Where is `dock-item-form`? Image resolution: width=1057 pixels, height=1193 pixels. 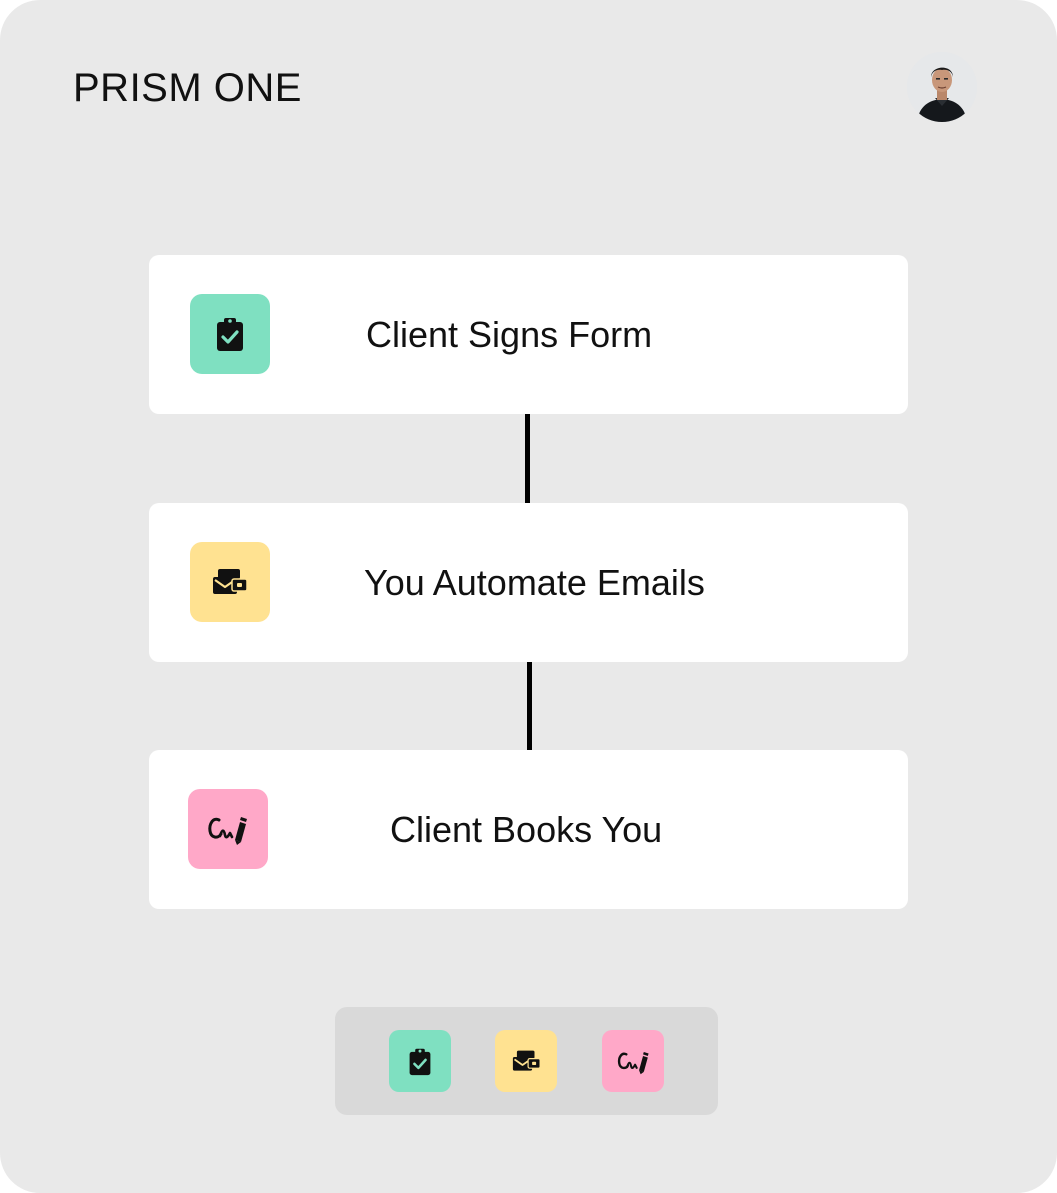
dock-item-form is located at coordinates (420, 1061).